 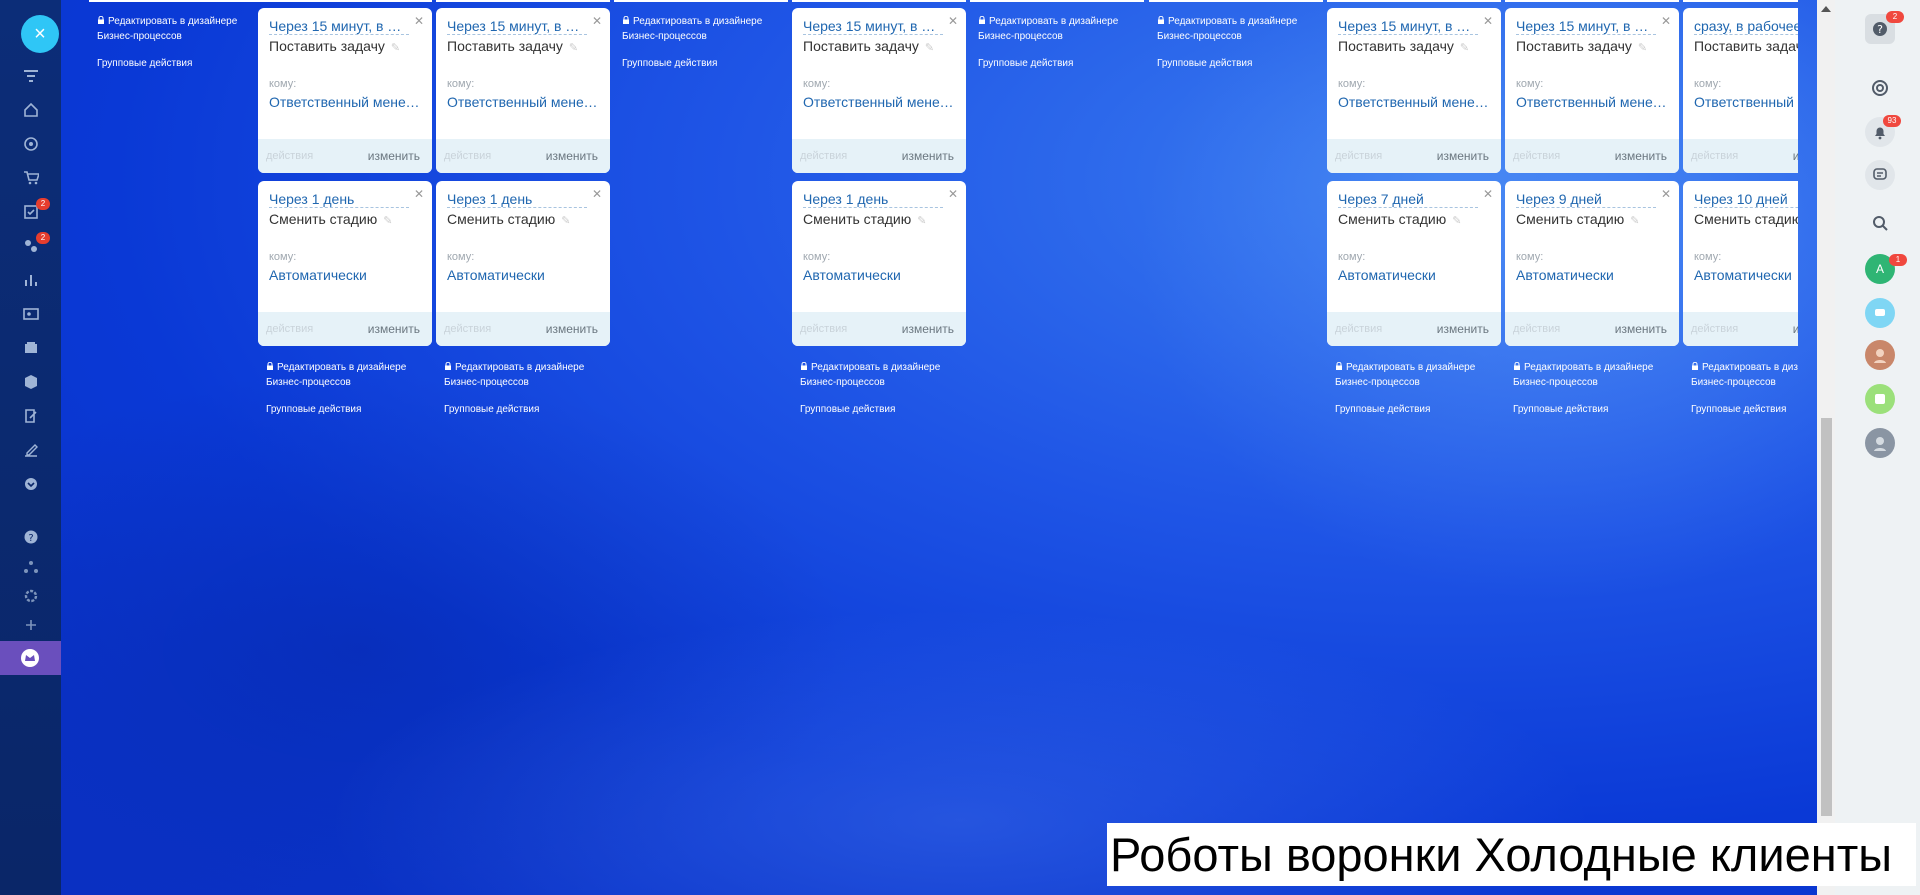 I want to click on user-avatar, so click(x=1880, y=355).